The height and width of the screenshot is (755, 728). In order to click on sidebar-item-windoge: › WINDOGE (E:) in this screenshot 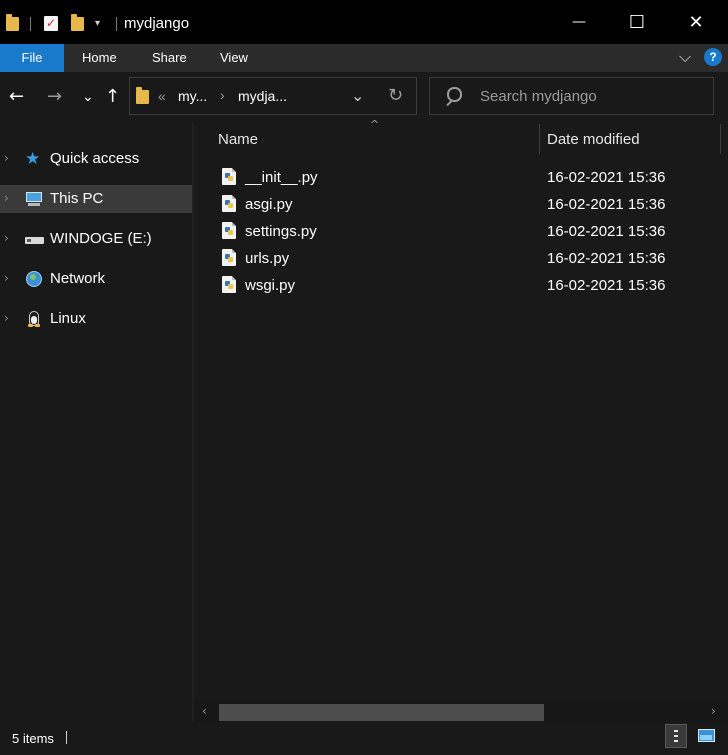, I will do `click(96, 239)`.